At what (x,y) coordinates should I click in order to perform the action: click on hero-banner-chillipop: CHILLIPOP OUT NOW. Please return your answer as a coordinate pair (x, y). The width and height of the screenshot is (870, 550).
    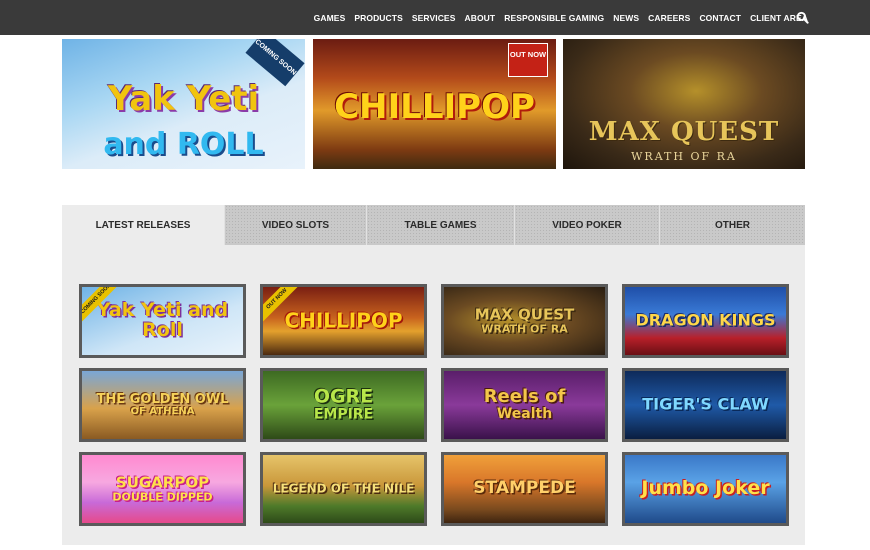
    Looking at the image, I should click on (434, 104).